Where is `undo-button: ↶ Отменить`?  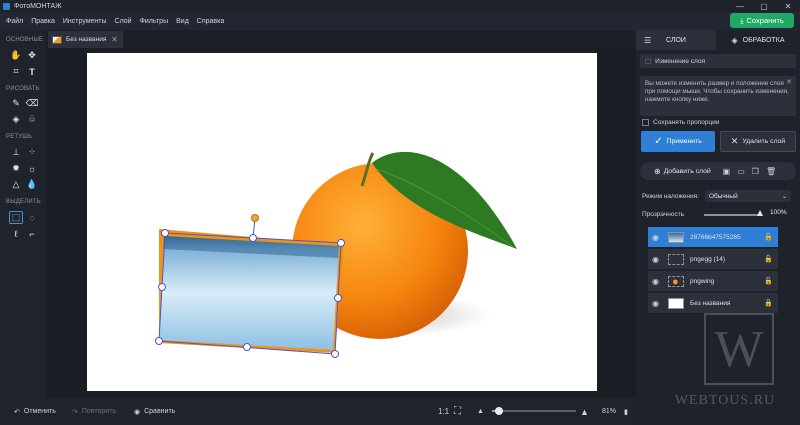 undo-button: ↶ Отменить is located at coordinates (35, 411).